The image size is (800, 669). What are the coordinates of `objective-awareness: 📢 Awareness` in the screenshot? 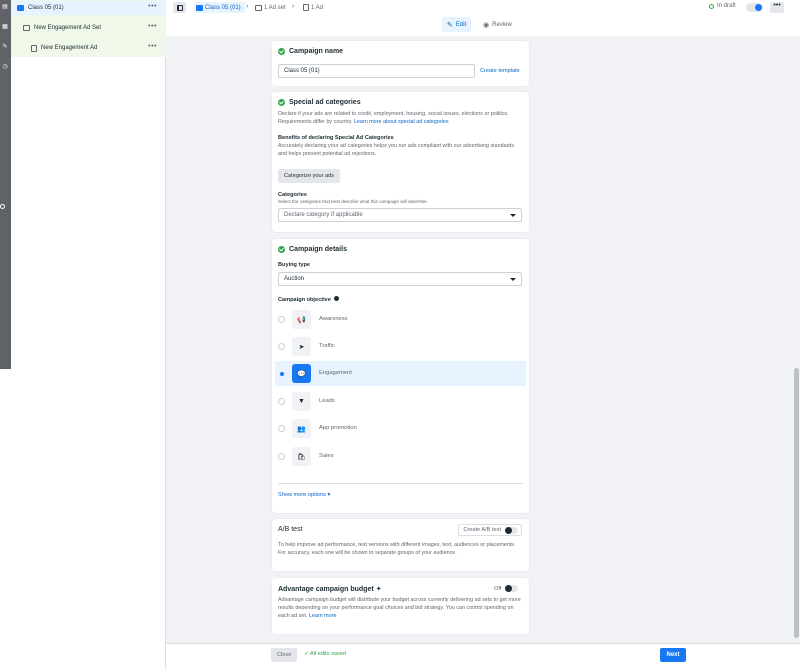 It's located at (400, 319).